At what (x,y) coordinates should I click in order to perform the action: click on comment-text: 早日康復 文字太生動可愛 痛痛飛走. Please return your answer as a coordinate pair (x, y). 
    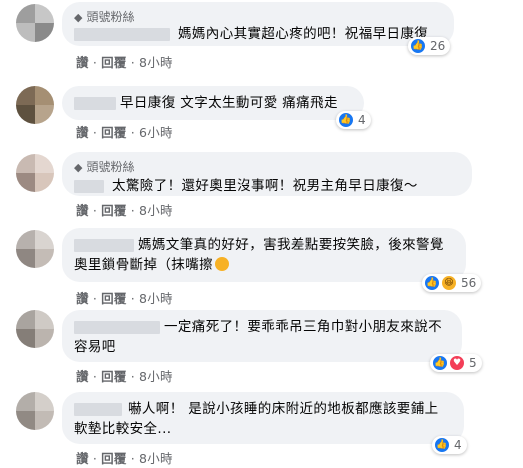
    Looking at the image, I should click on (206, 103).